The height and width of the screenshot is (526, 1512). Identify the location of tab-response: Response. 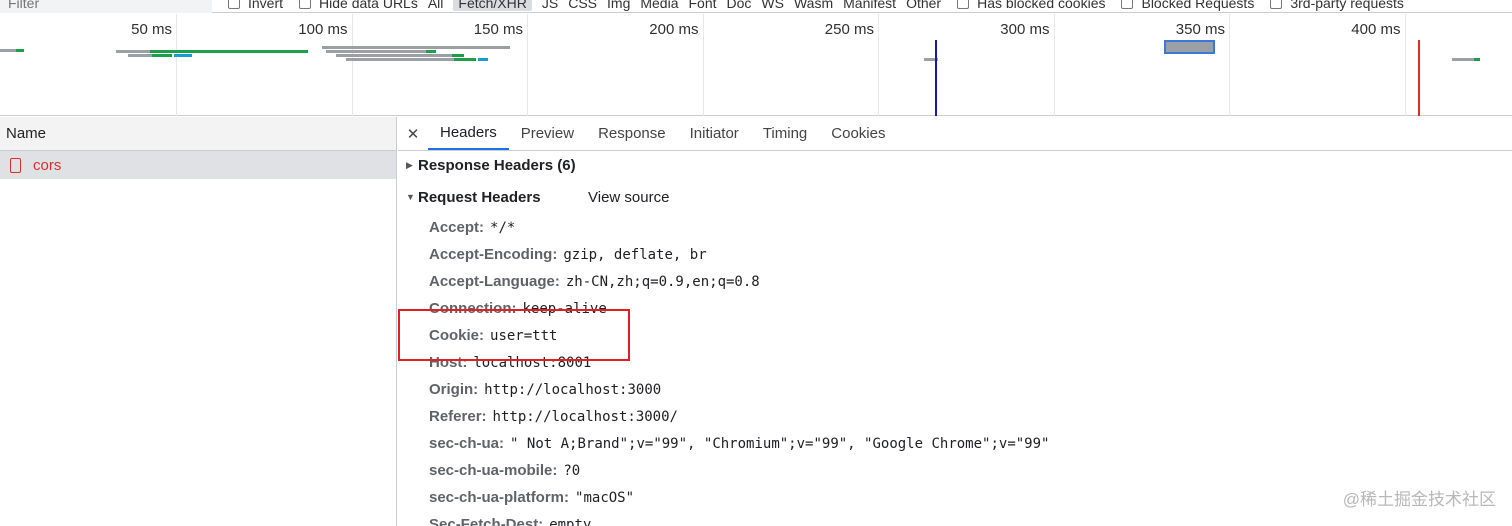
(632, 133).